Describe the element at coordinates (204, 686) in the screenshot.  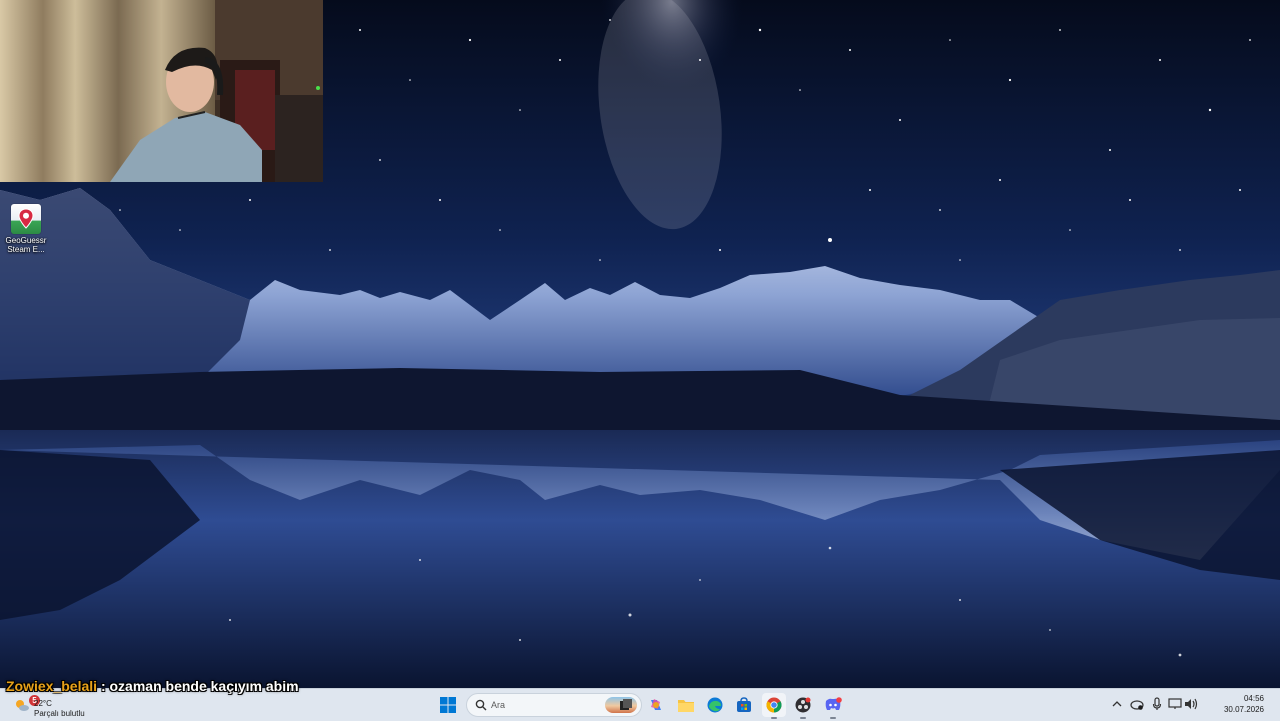
I see `chat-message: ozaman bende kaçıyım abim` at that location.